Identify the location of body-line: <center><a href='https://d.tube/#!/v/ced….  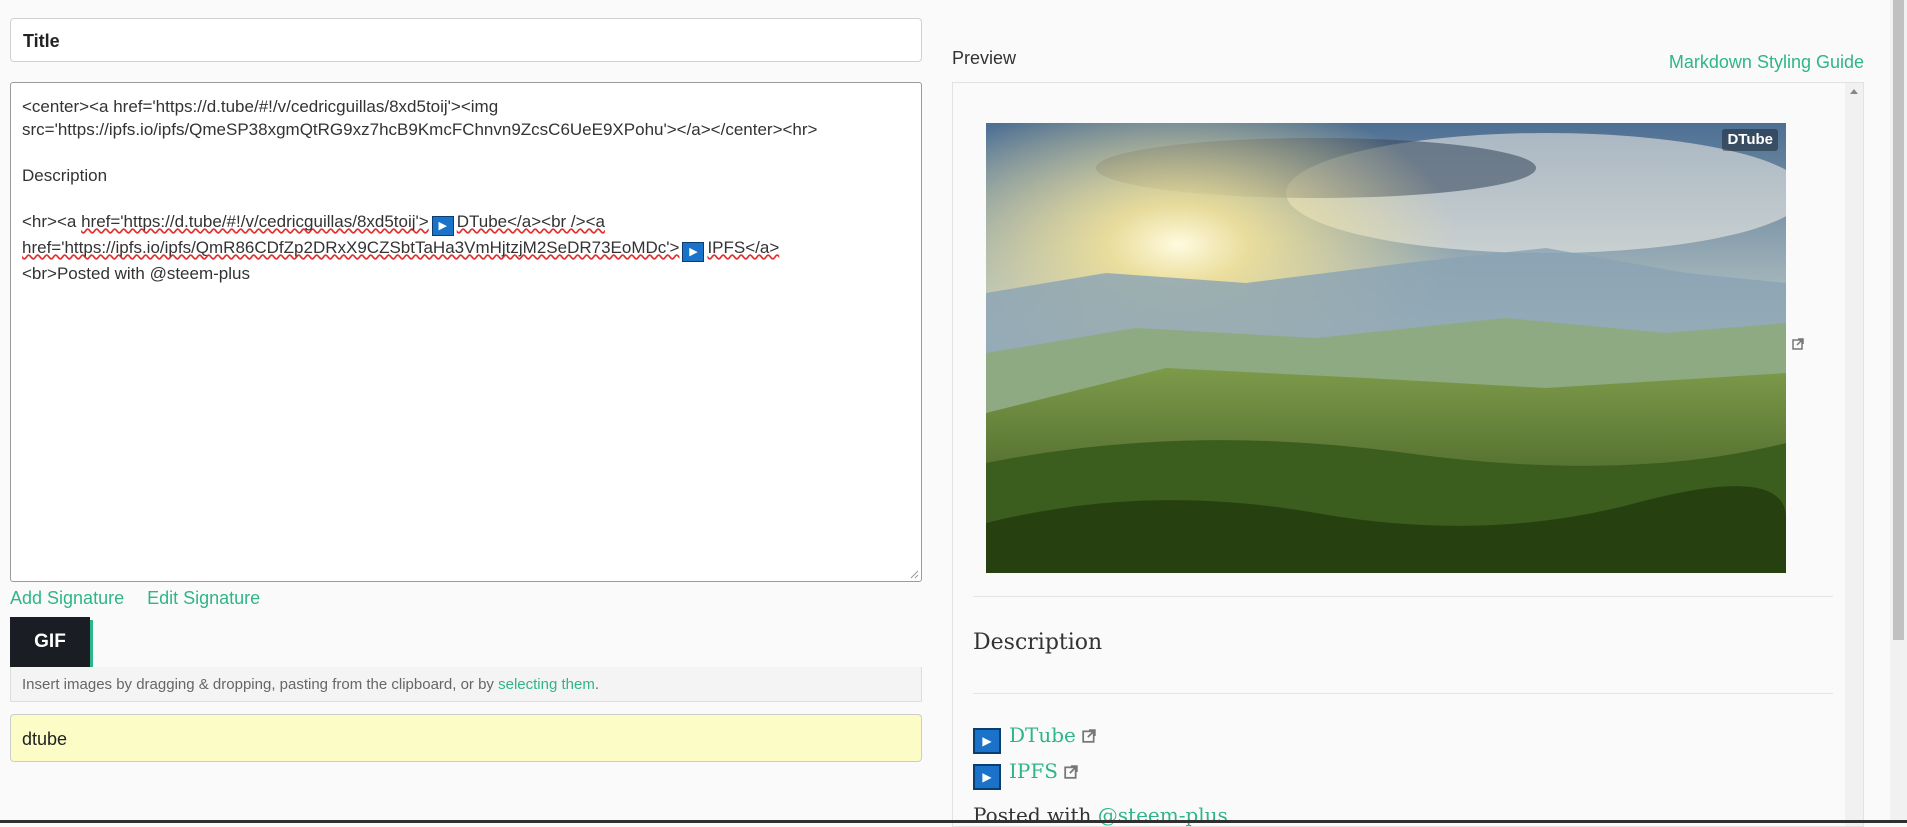
(260, 106).